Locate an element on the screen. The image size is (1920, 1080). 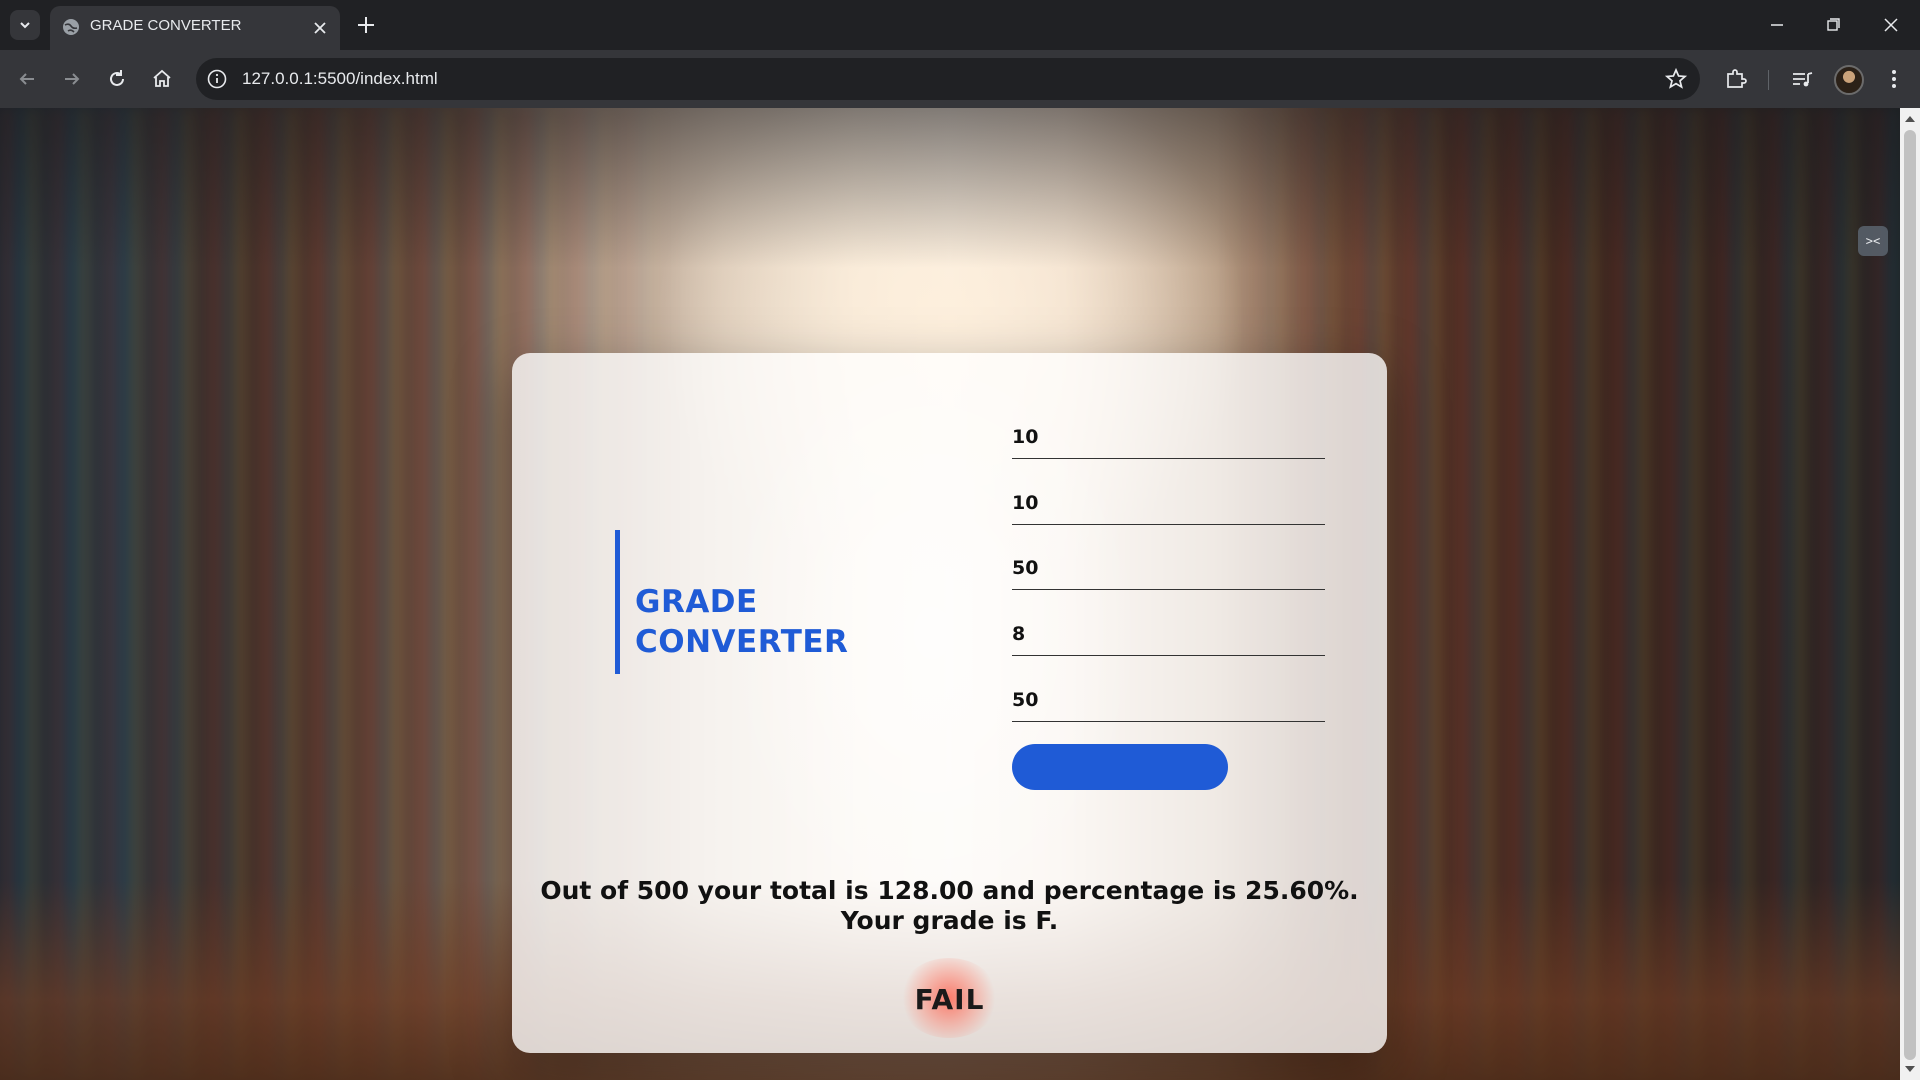
arrow-left-icon is located at coordinates (27, 79).